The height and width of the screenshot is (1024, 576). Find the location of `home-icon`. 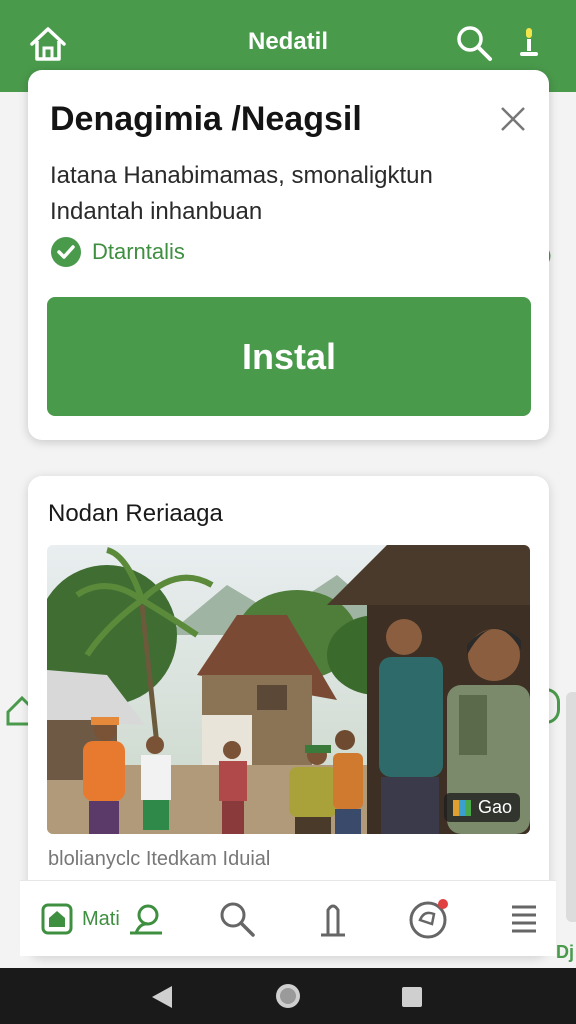

home-icon is located at coordinates (57, 919).